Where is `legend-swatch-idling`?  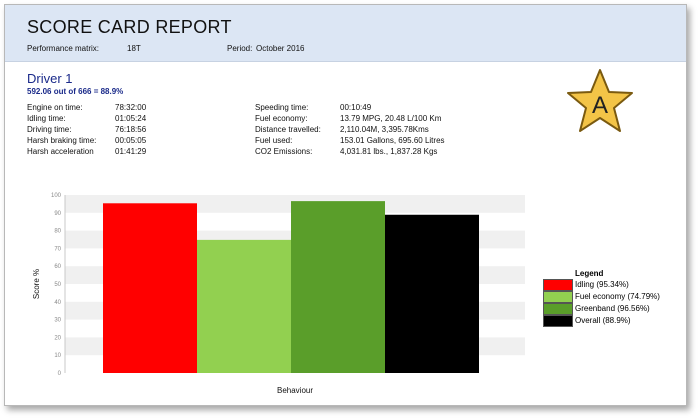
legend-swatch-idling is located at coordinates (558, 285).